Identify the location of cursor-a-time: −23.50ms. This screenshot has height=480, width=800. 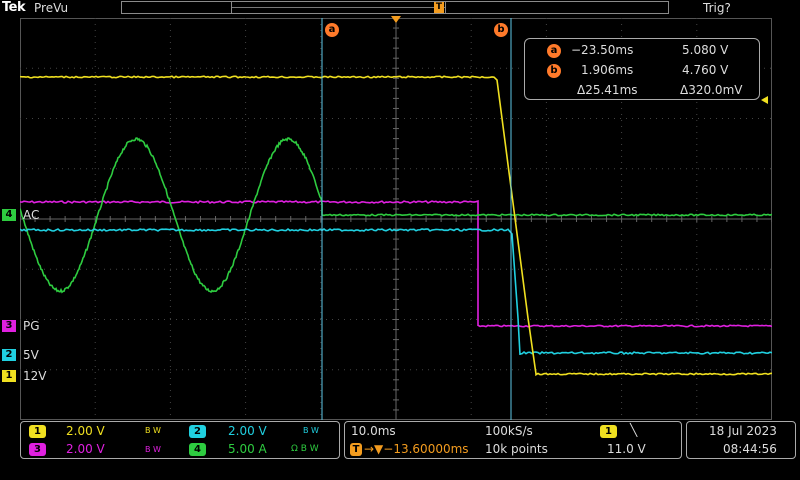
(602, 50).